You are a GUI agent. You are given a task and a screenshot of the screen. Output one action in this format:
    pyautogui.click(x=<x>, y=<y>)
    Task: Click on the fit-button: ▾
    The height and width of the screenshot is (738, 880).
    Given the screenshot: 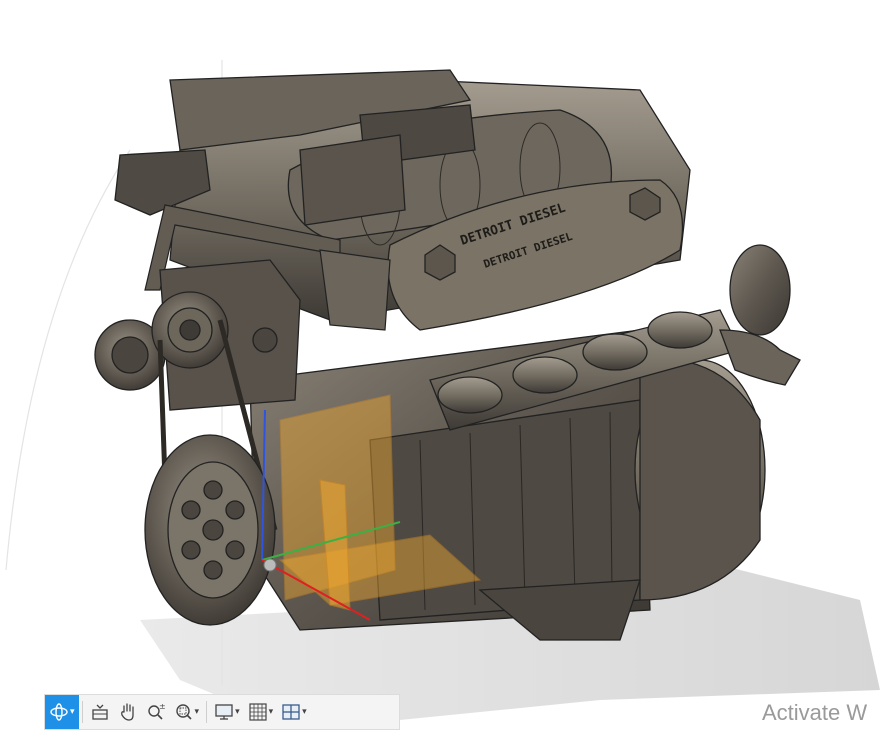 What is the action you would take?
    pyautogui.click(x=187, y=712)
    